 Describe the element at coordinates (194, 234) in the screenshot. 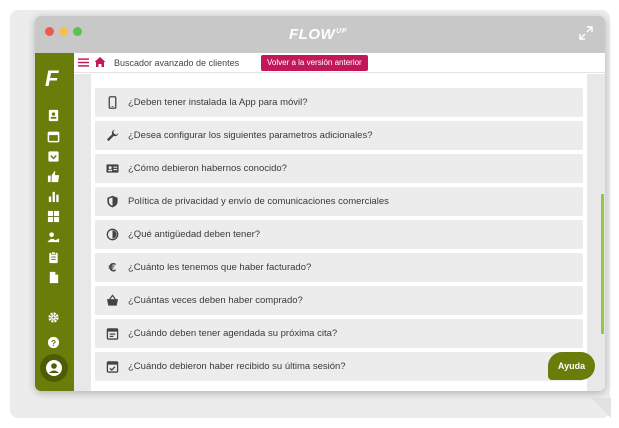

I see `question-label: ¿Qué antigüedad deben tener?` at that location.